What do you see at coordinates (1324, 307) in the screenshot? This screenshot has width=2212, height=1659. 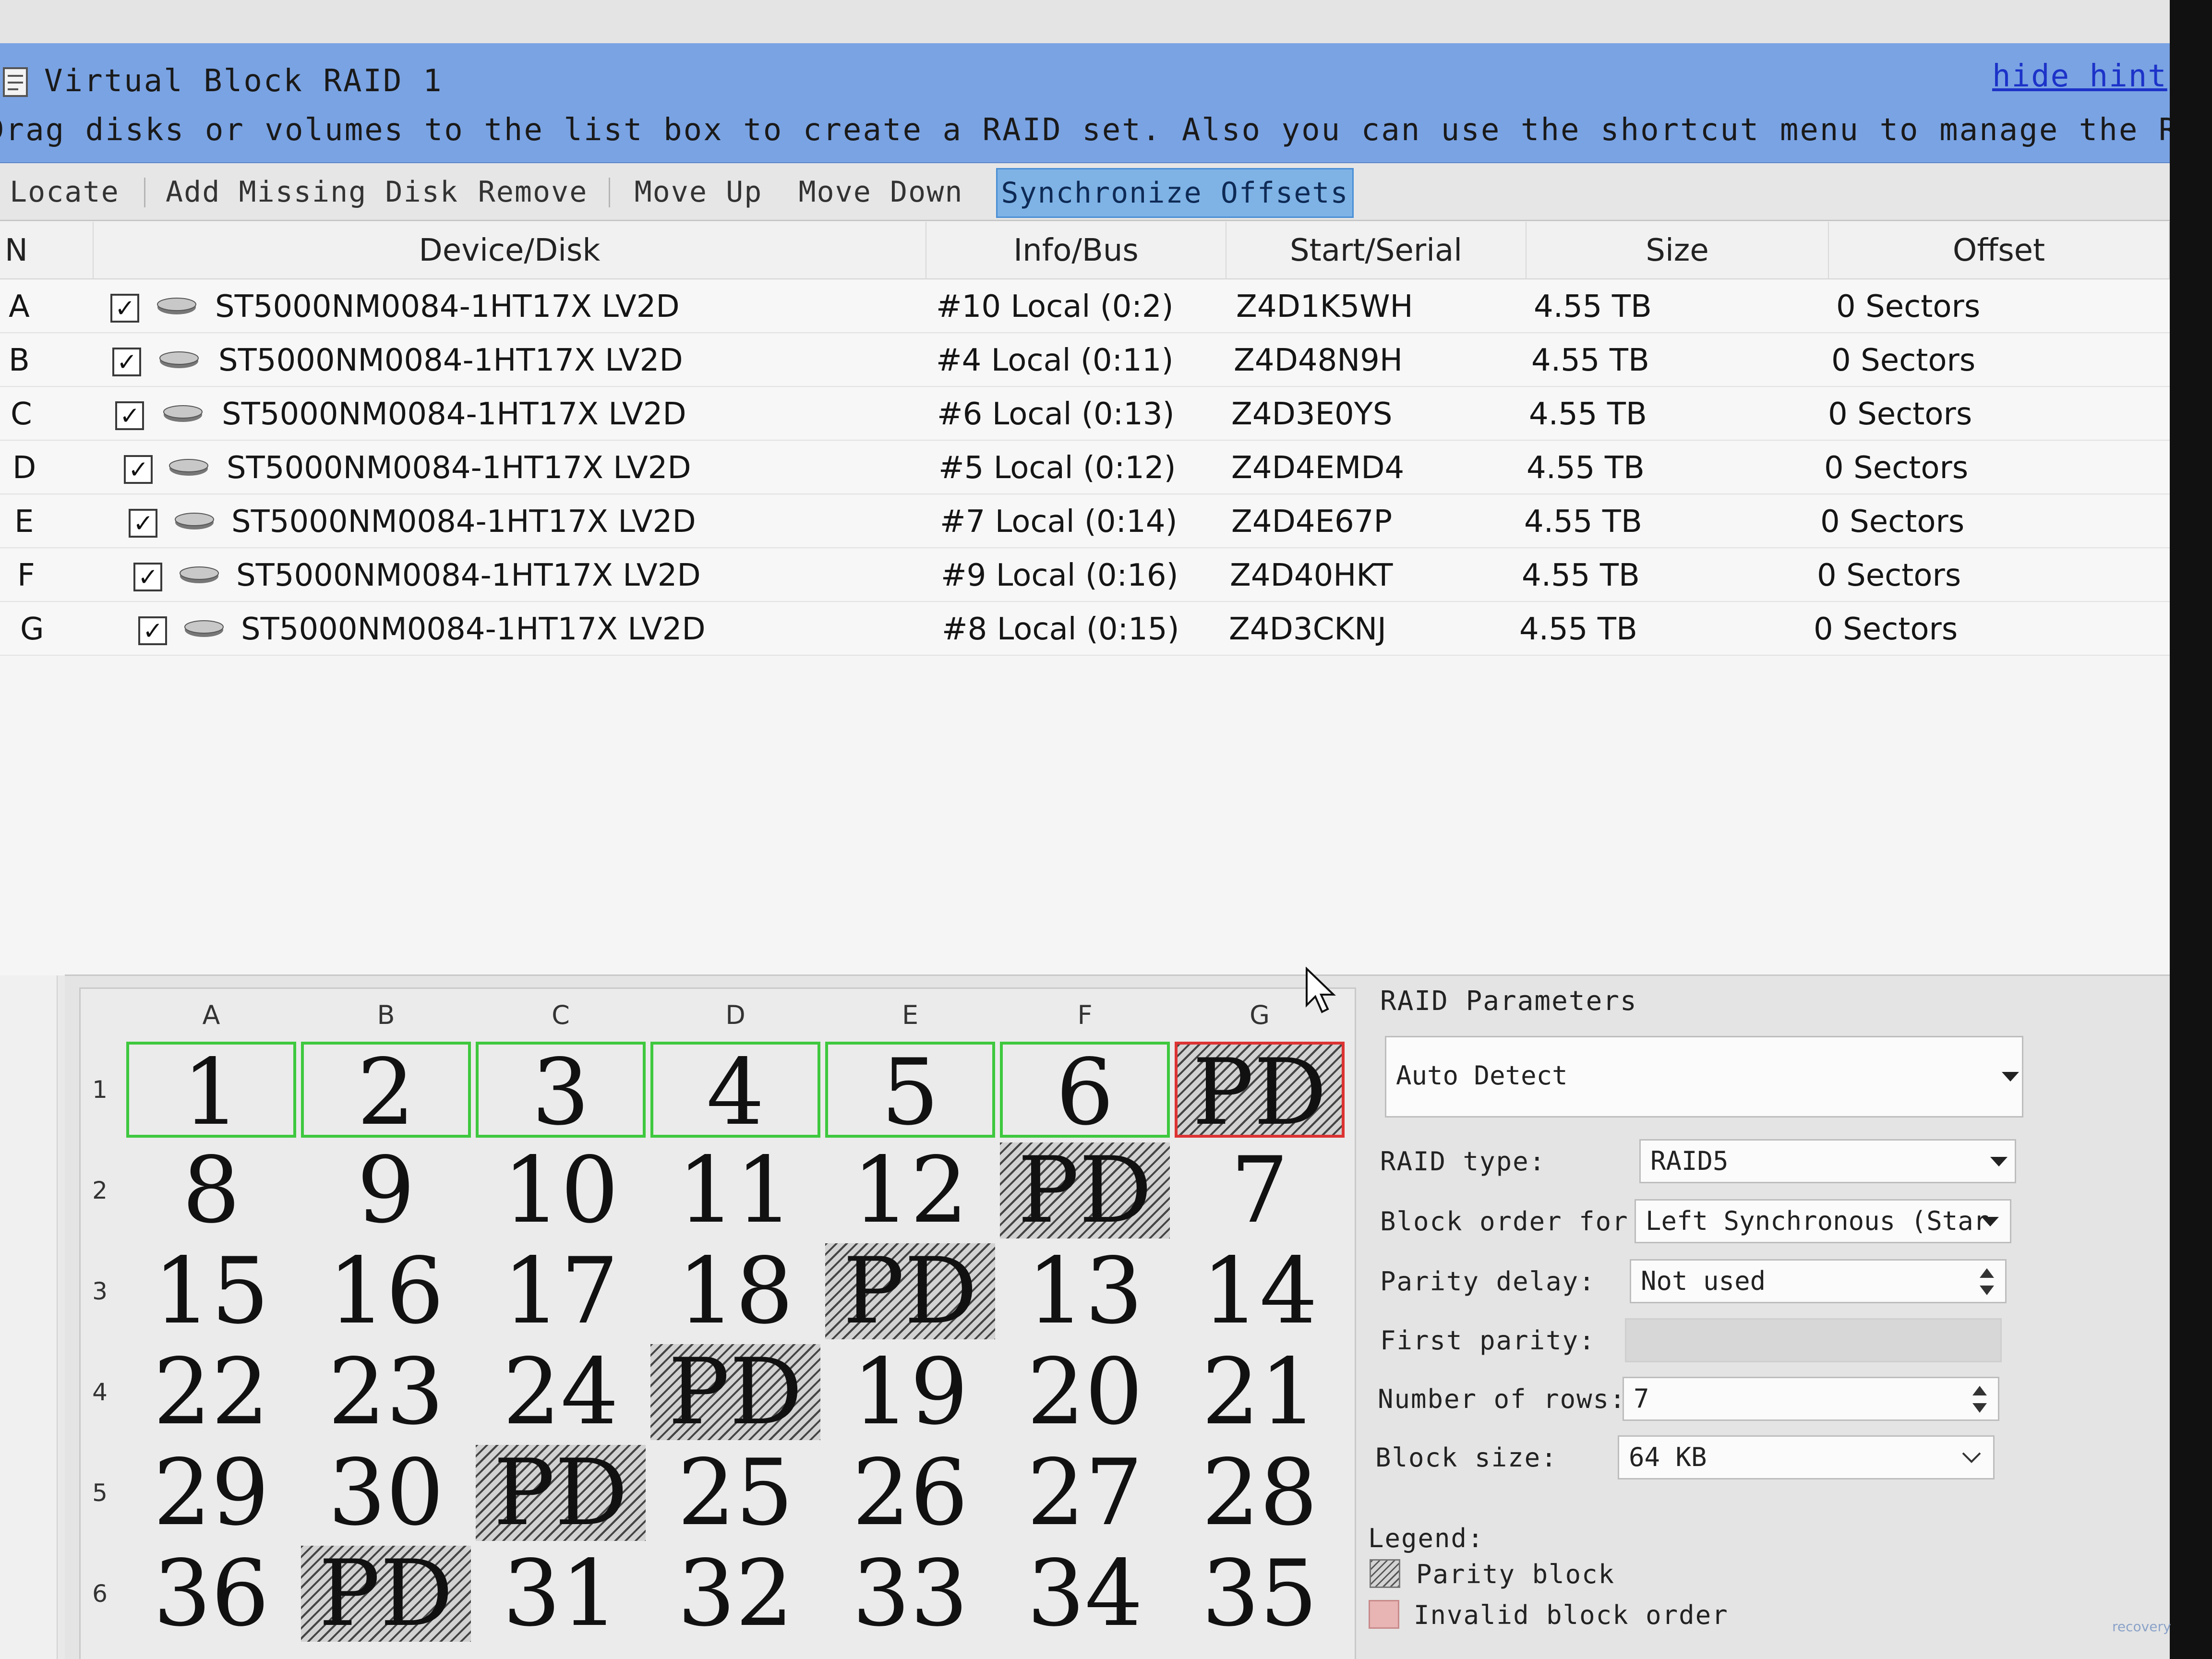 I see `disk-serial: Z4D1K5WH` at bounding box center [1324, 307].